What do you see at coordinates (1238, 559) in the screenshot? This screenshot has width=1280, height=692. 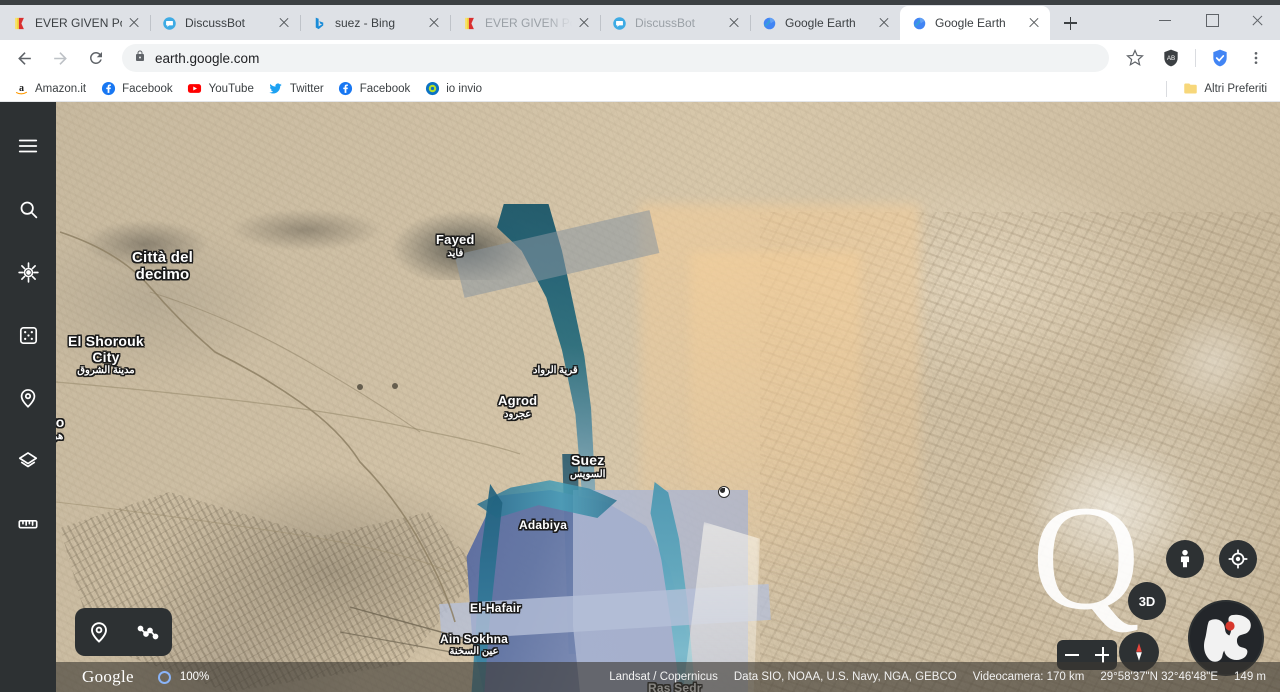 I see `locate-target-icon` at bounding box center [1238, 559].